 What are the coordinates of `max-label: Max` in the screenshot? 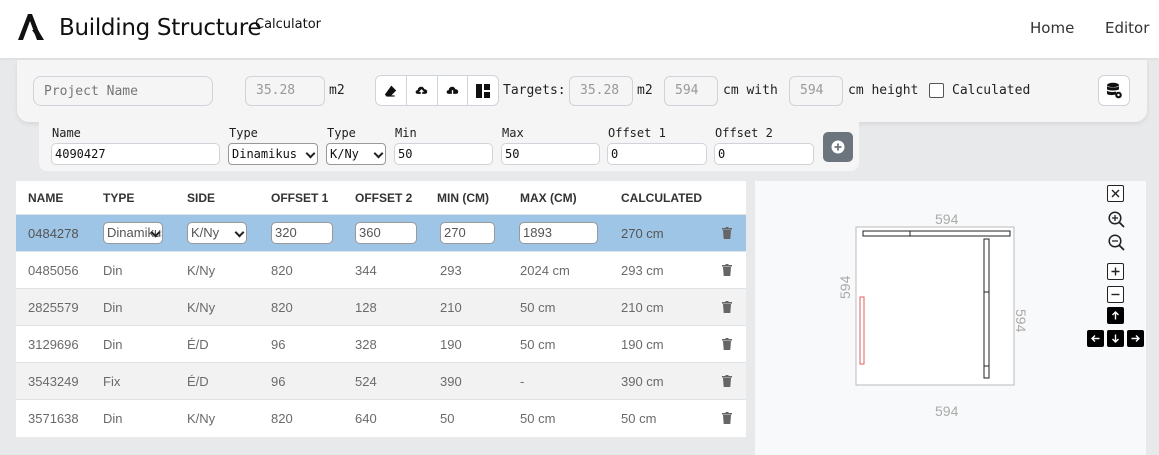 It's located at (513, 133).